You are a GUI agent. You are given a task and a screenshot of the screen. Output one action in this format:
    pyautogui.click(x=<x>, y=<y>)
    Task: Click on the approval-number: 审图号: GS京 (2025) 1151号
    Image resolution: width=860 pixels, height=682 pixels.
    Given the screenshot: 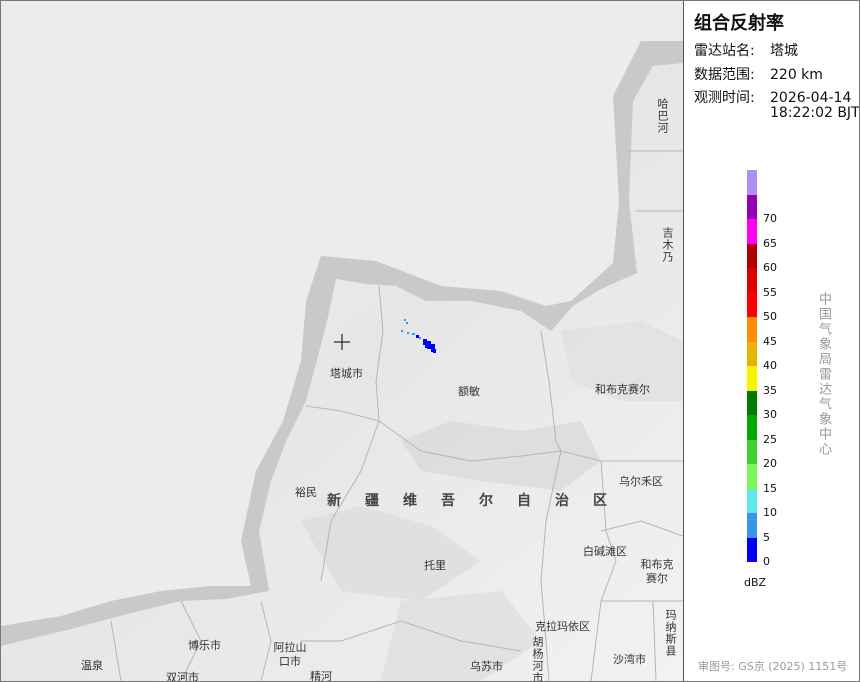 What is the action you would take?
    pyautogui.click(x=773, y=666)
    